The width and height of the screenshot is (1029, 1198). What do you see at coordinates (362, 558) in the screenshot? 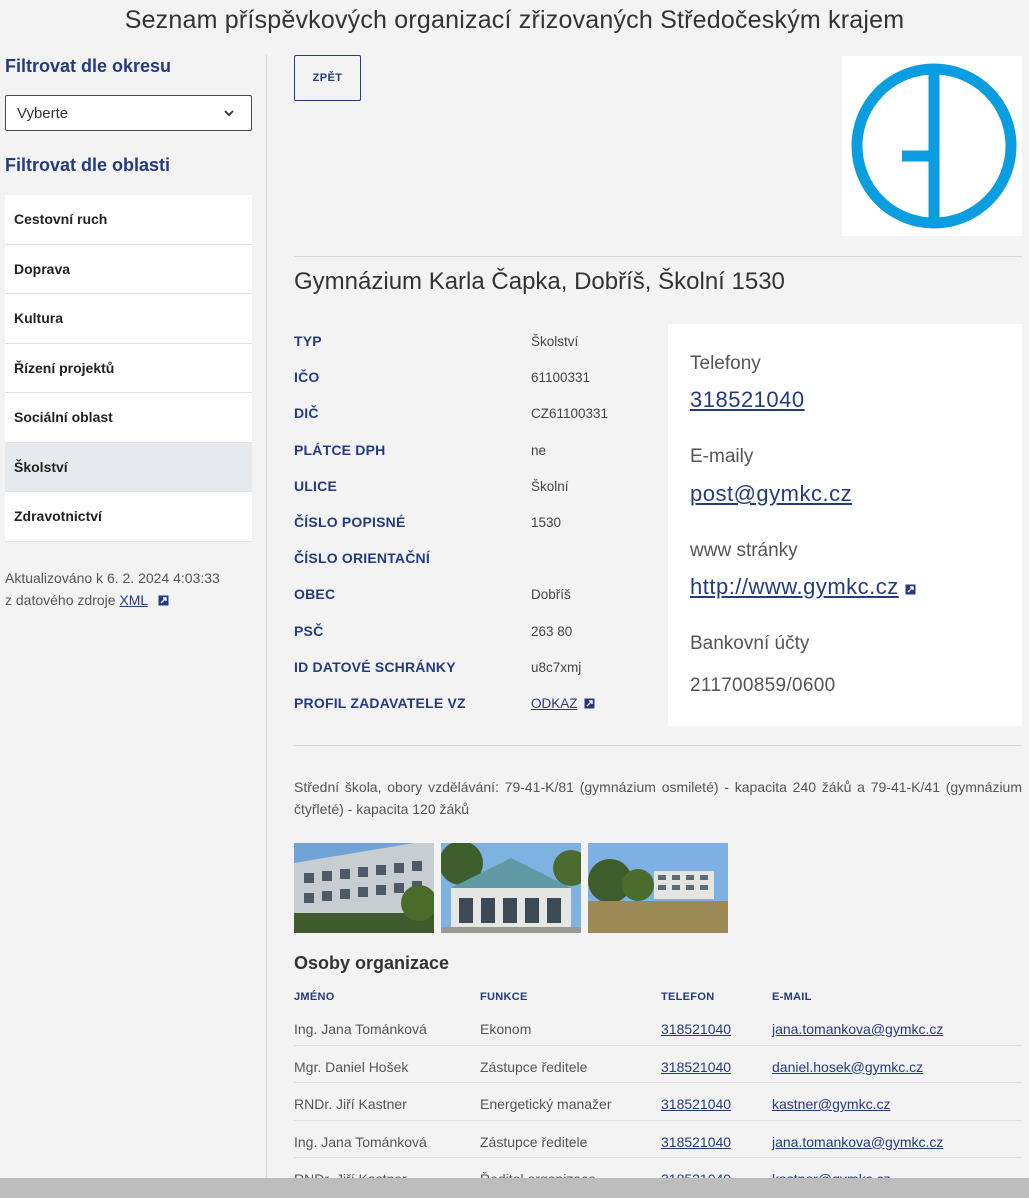
I see `info-label: ČÍSLO ORIENTAČNÍ` at bounding box center [362, 558].